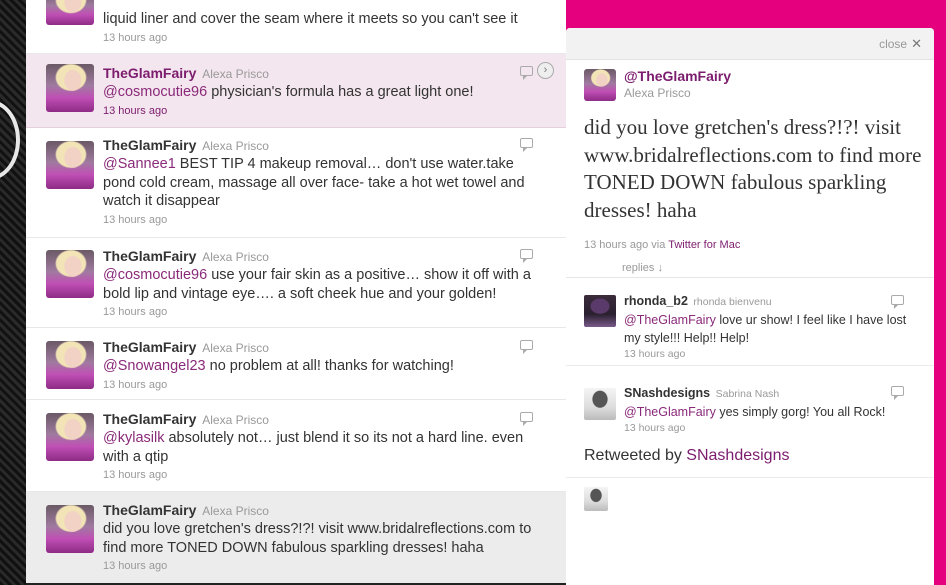 The image size is (946, 585). What do you see at coordinates (545, 70) in the screenshot?
I see `open-details-arrow-icon: ›` at bounding box center [545, 70].